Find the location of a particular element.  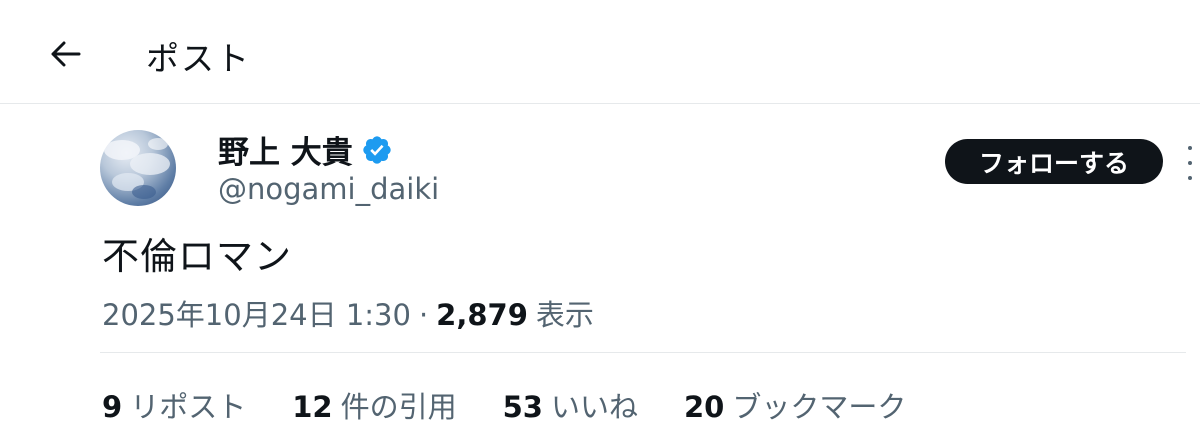

tweet-text: 不倫ロマン is located at coordinates (197, 256).